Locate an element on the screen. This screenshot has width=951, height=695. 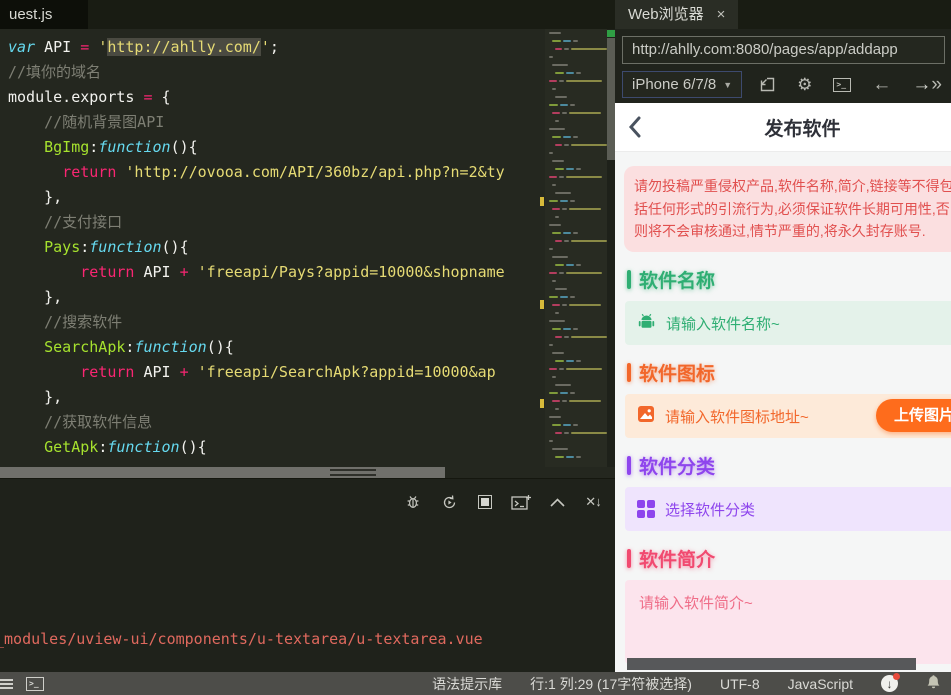
more-chevrons-icon: » is located at coordinates (938, 85).